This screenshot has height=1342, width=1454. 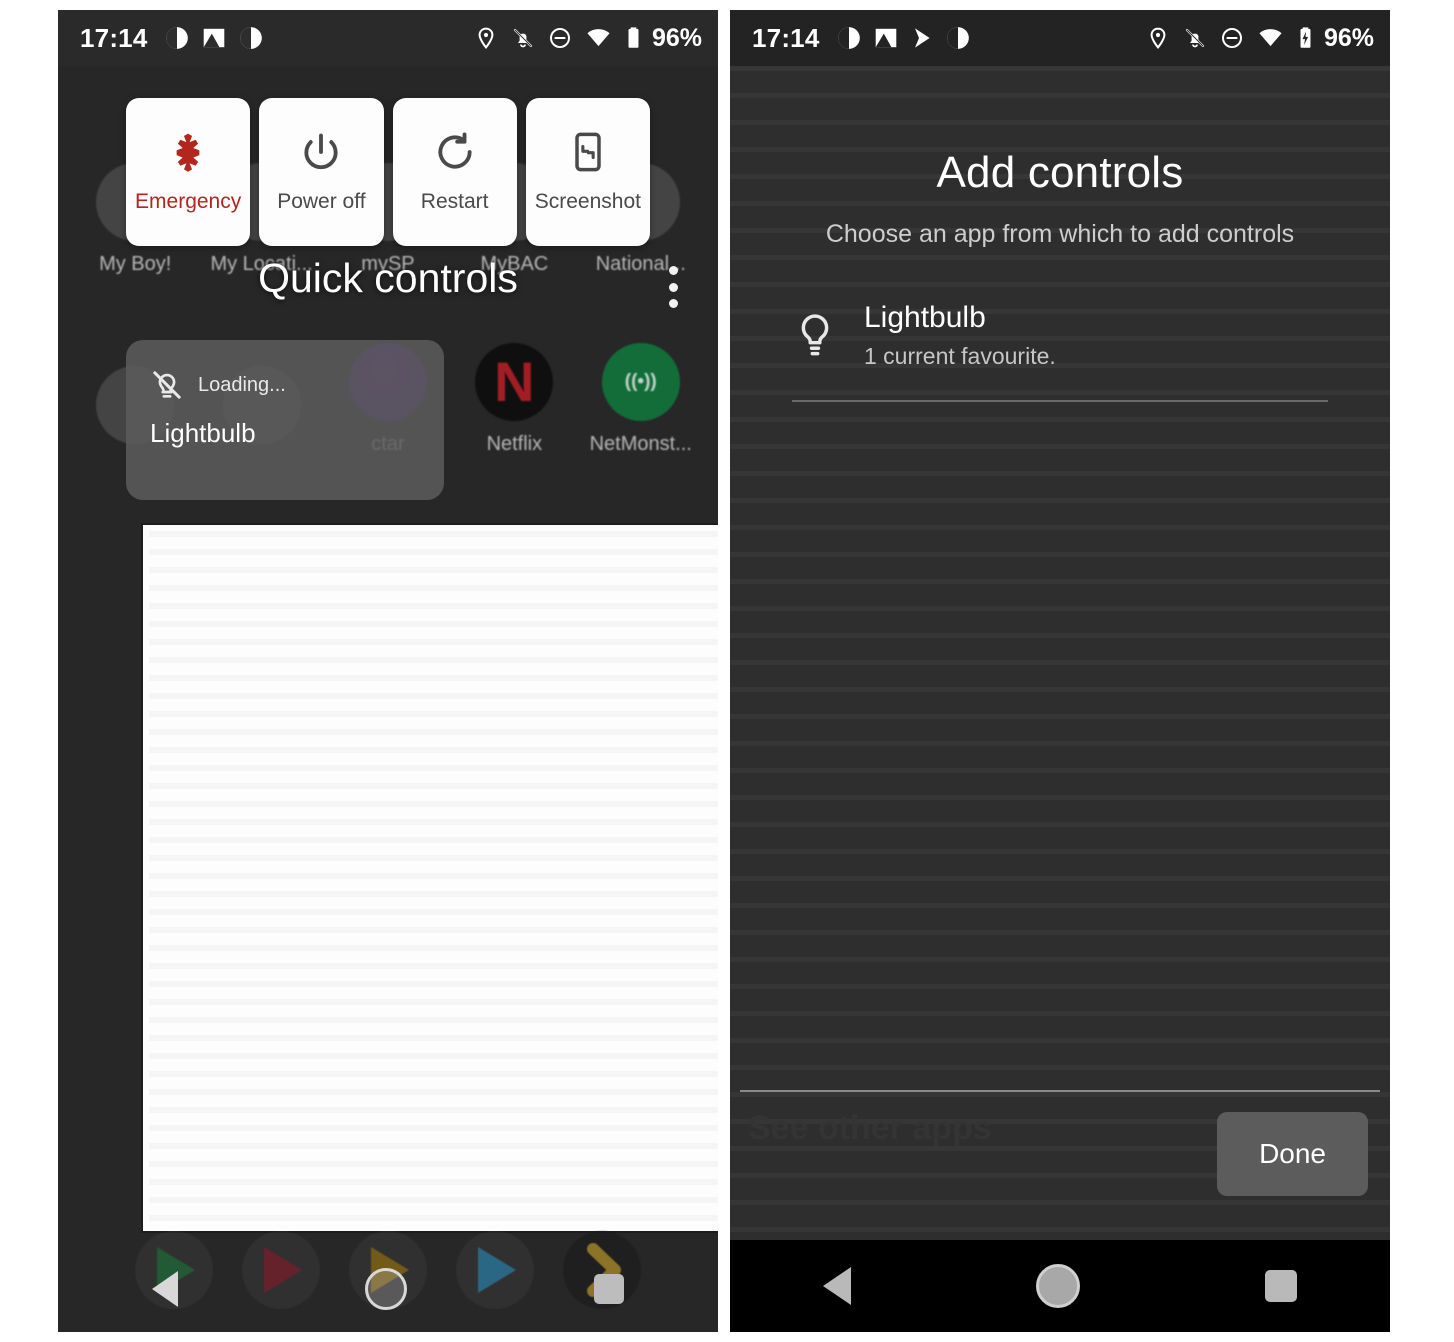 I want to click on footer-divider, so click(x=1060, y=1091).